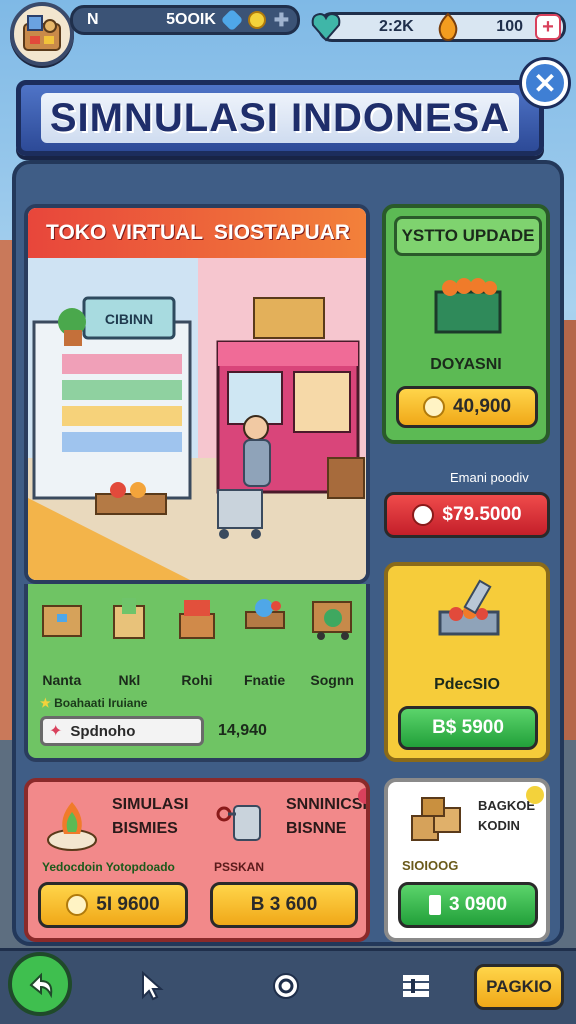 The height and width of the screenshot is (1024, 576). I want to click on sim1-note: Yedocdoin Yotopdoado, so click(108, 867).